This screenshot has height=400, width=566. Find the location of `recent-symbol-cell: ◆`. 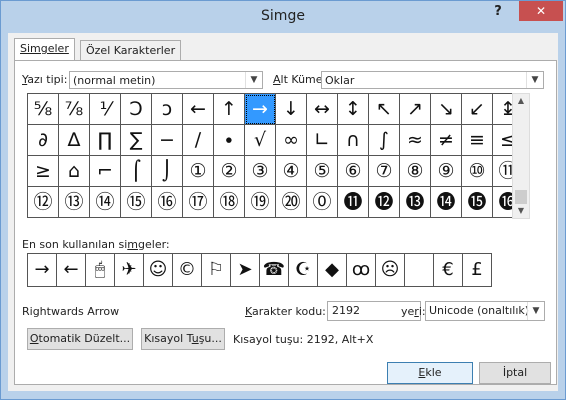

recent-symbol-cell: ◆ is located at coordinates (332, 270).